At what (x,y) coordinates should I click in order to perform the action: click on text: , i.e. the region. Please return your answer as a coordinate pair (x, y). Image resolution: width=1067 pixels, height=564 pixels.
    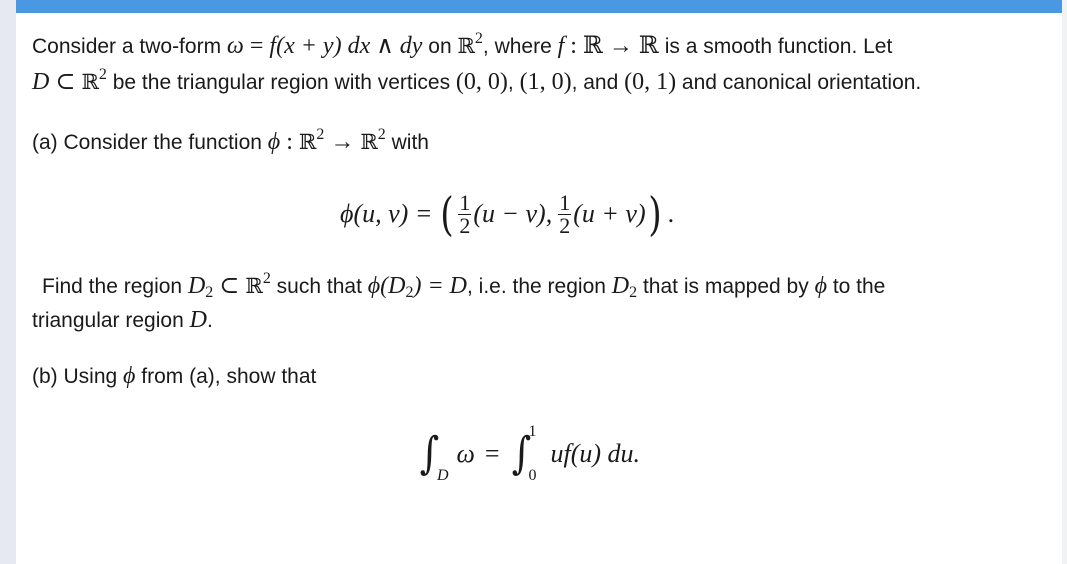
    Looking at the image, I should click on (539, 286).